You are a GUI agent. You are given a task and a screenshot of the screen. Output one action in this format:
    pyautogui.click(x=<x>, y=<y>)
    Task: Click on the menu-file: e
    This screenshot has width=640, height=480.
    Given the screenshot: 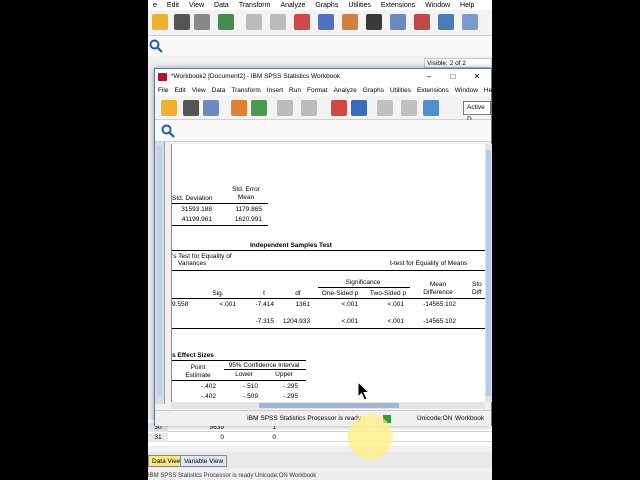 What is the action you would take?
    pyautogui.click(x=155, y=5)
    